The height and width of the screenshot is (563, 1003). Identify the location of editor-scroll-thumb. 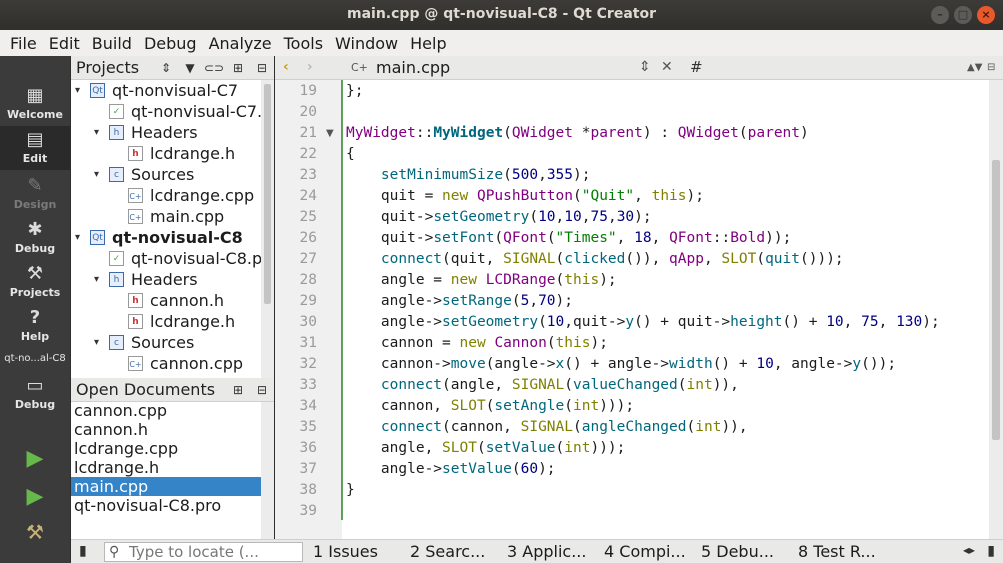
(996, 300).